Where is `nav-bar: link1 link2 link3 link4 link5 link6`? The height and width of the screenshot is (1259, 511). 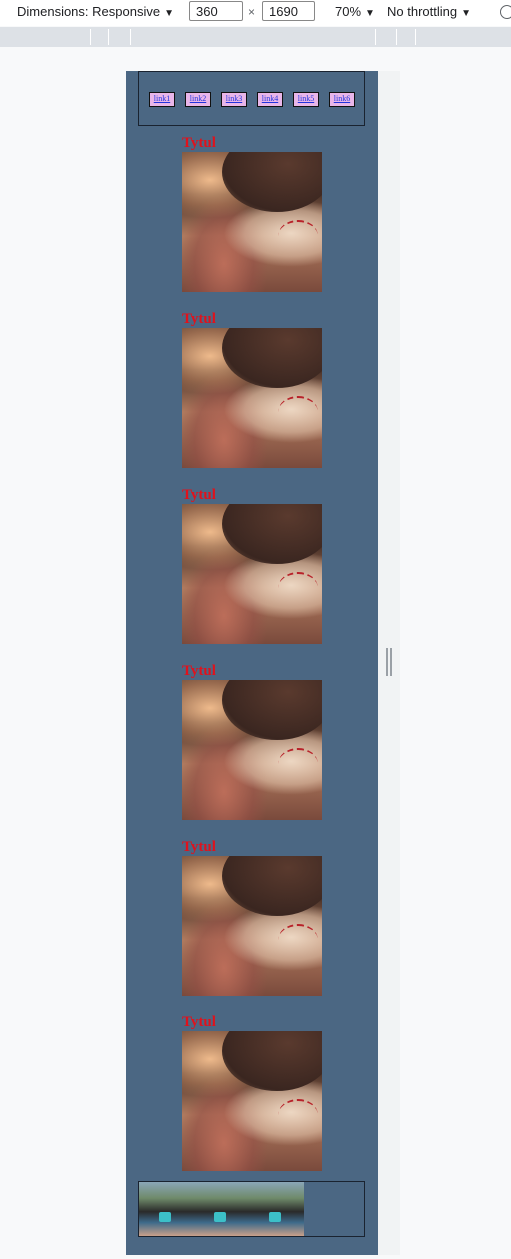
nav-bar: link1 link2 link3 link4 link5 link6 is located at coordinates (251, 98).